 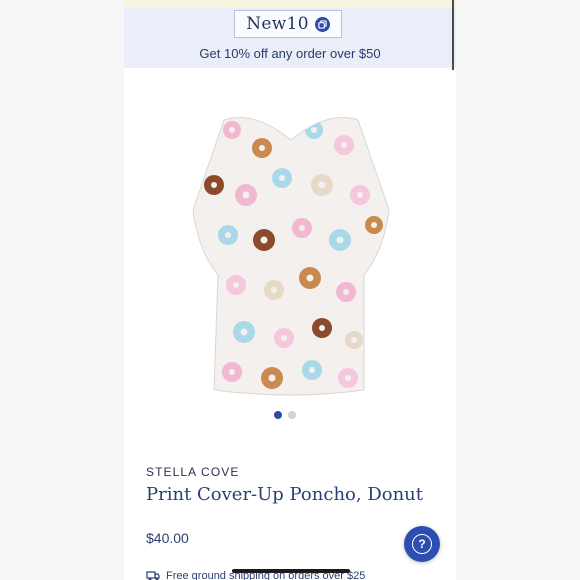 What do you see at coordinates (453, 35) in the screenshot?
I see `scrollbar` at bounding box center [453, 35].